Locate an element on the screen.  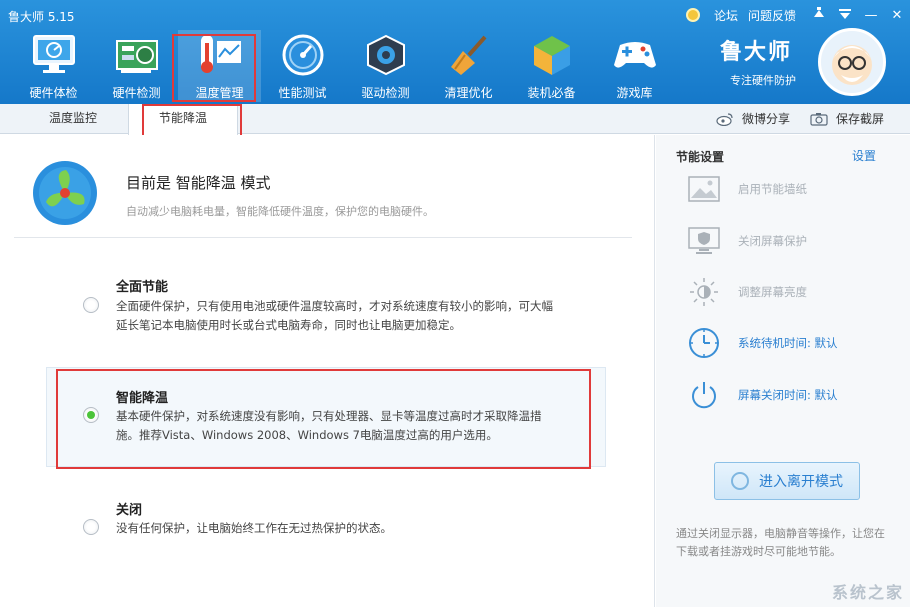
setting-label: 屏幕关闭时间: 默认 is located at coordinates (788, 395).